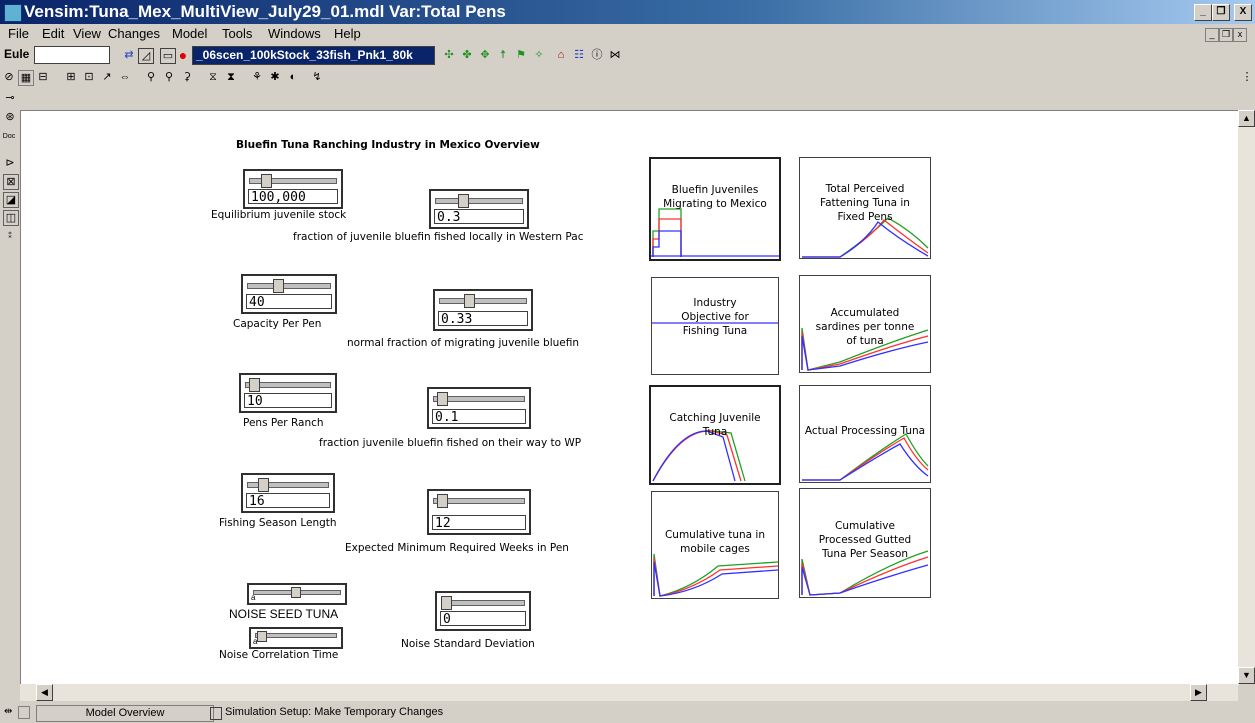 Image resolution: width=1255 pixels, height=723 pixels. What do you see at coordinates (213, 77) in the screenshot?
I see `equations-icon: ⧖` at bounding box center [213, 77].